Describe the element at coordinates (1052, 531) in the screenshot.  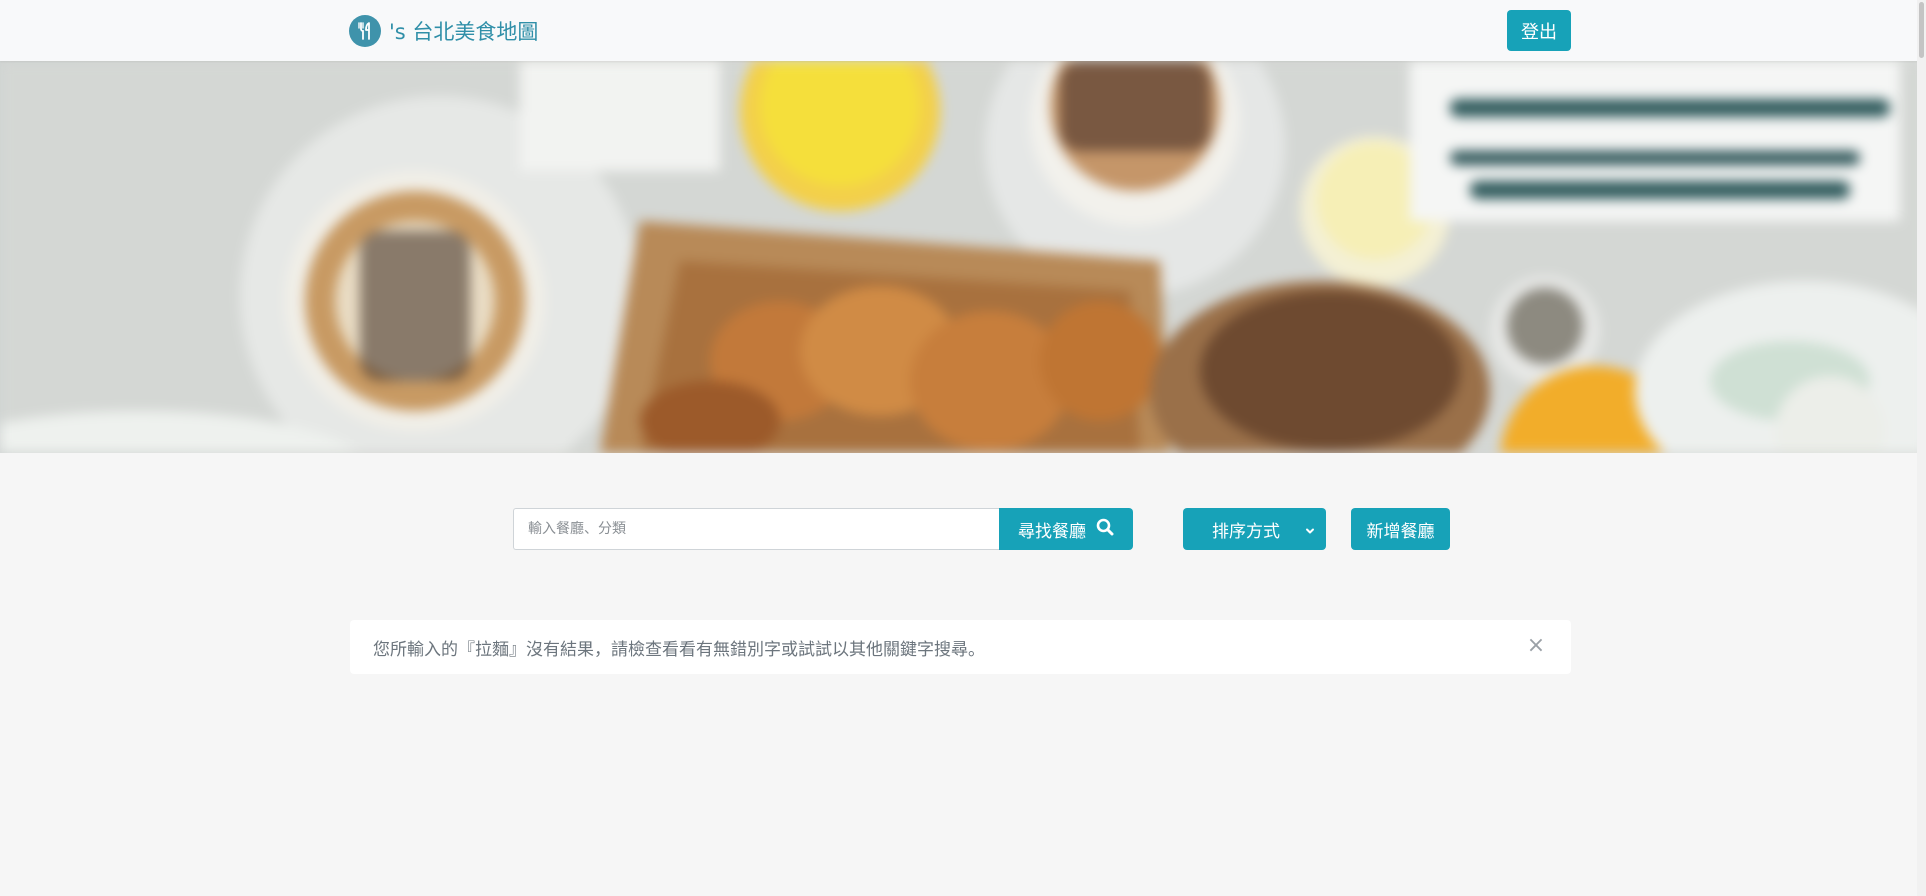
I see `search-button-label: 尋找餐廳` at that location.